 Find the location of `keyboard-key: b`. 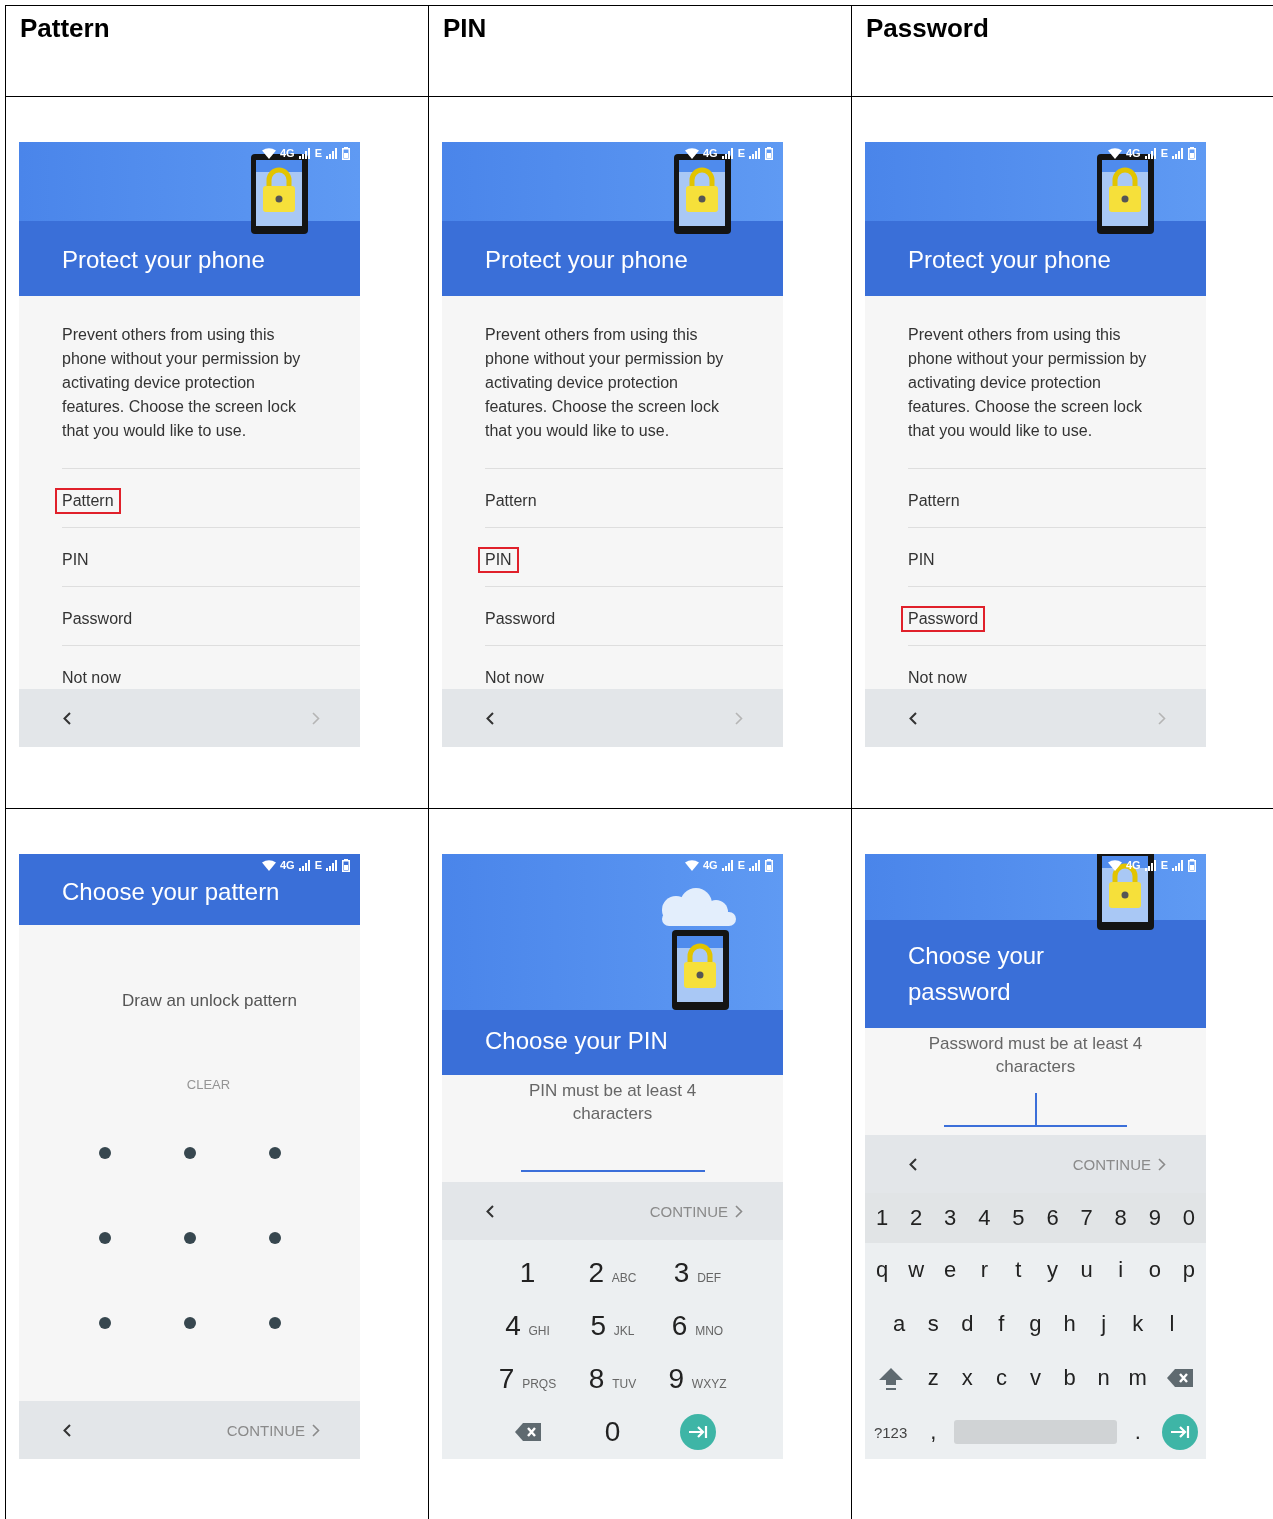

keyboard-key: b is located at coordinates (1069, 1378).